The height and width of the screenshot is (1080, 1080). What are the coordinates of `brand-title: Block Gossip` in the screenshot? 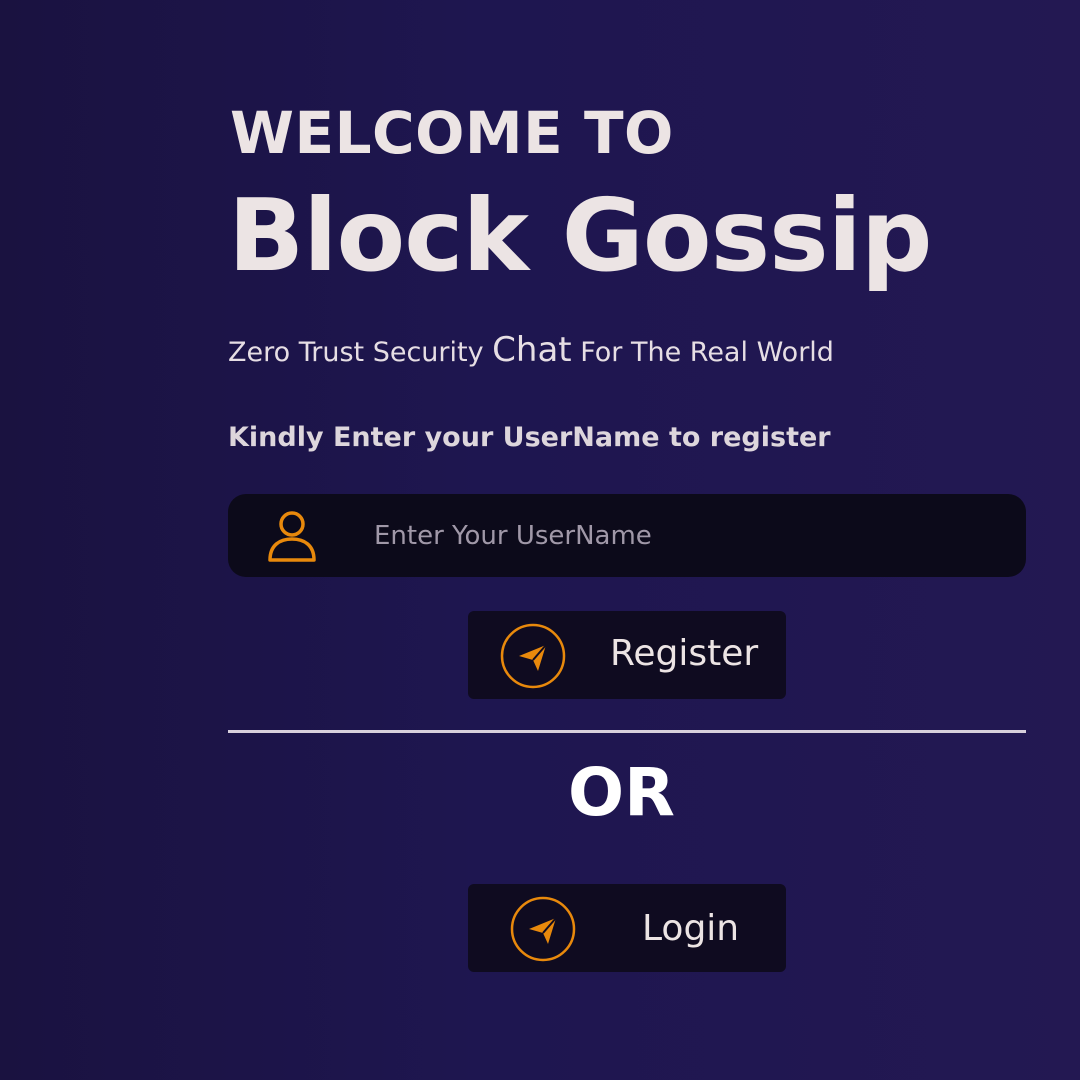 It's located at (580, 235).